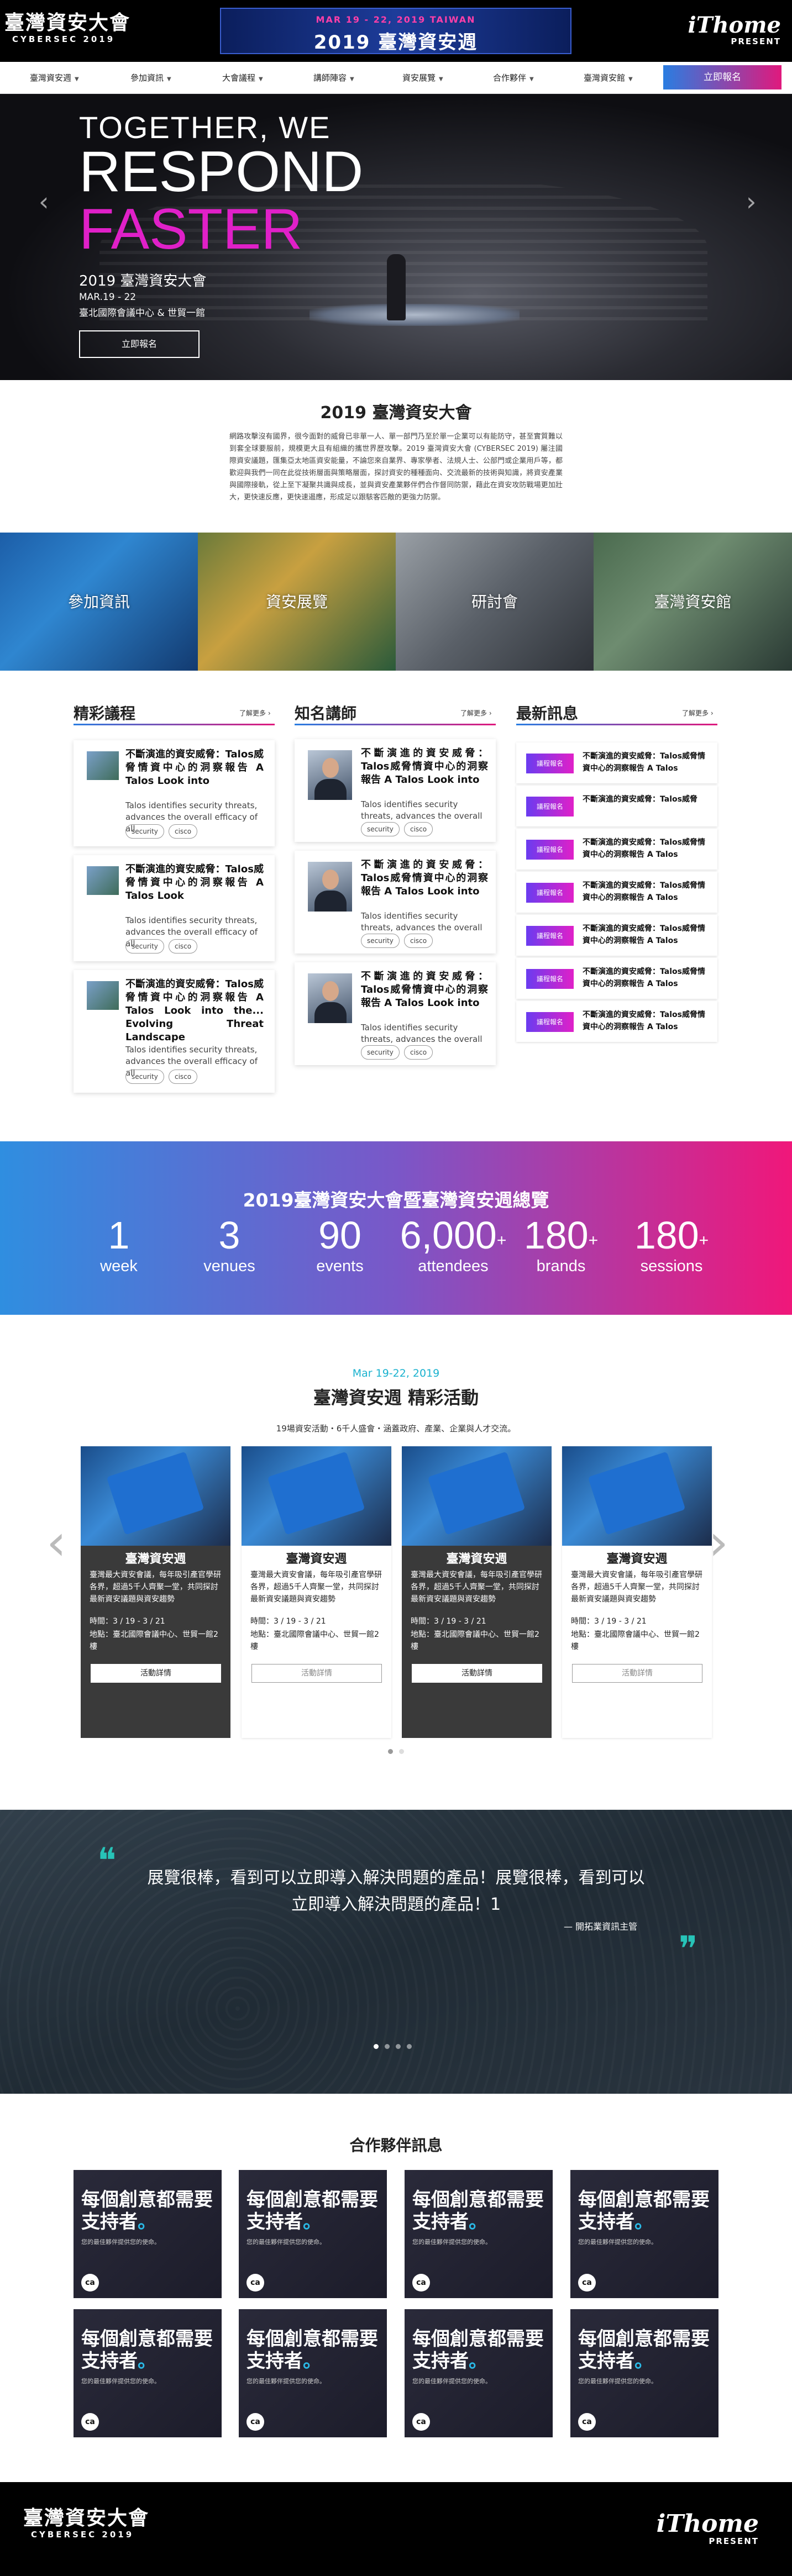 The width and height of the screenshot is (792, 2576). Describe the element at coordinates (693, 602) in the screenshot. I see `tile-pavilion: 臺灣資安館` at that location.